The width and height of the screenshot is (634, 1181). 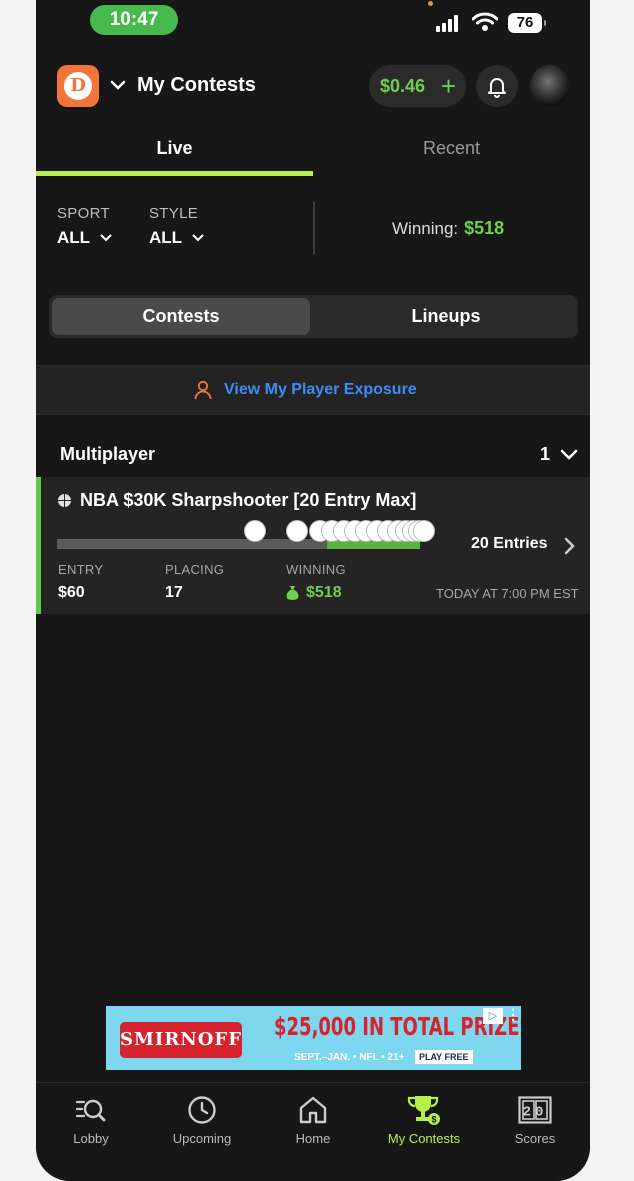 I want to click on active-tab-indicator, so click(x=174, y=173).